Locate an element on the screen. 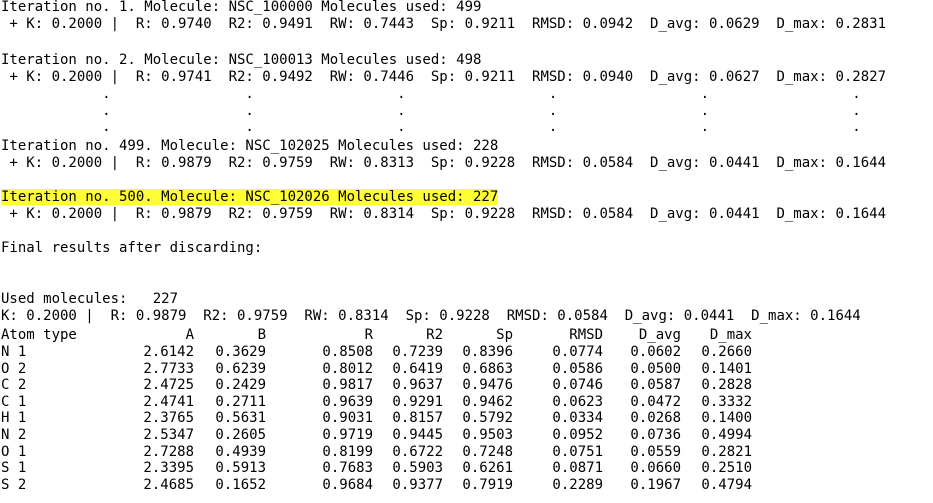  table-cell: 0.6261 is located at coordinates (487, 468).